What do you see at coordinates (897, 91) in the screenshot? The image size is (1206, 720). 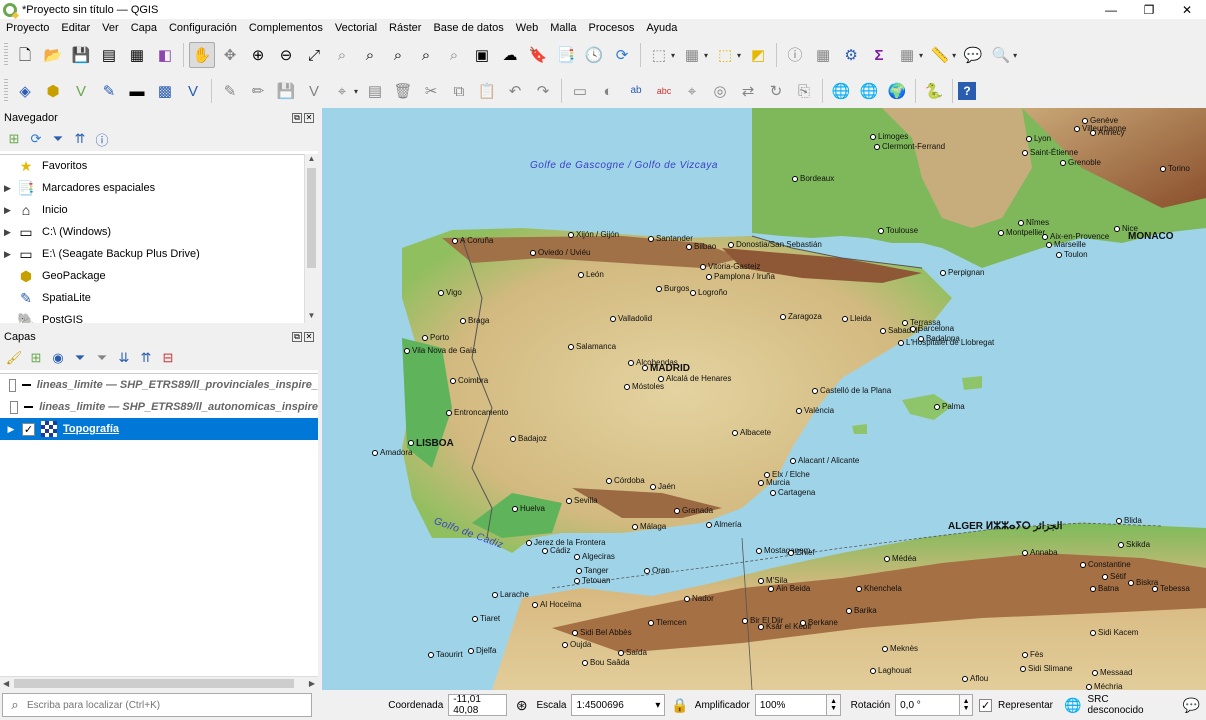 I see `quickmapservices-icon: 🌍` at bounding box center [897, 91].